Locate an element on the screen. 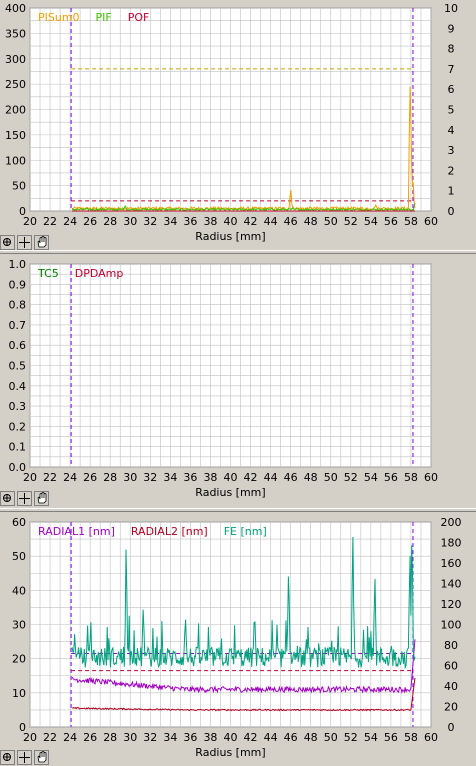  y-tick-label: 0.4 is located at coordinates (18, 386).